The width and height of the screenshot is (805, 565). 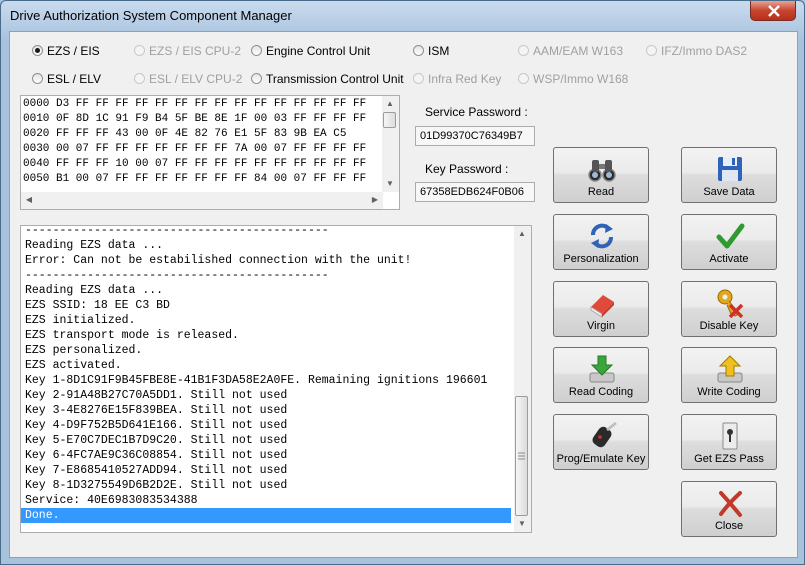 I want to click on write-coding-button: Write Coding, so click(x=729, y=375).